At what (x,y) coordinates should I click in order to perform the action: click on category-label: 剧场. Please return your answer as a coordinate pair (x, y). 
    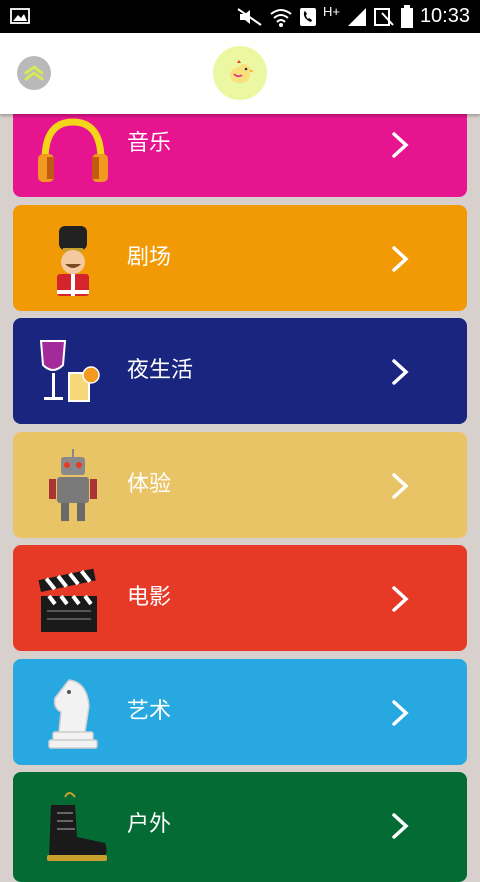
    Looking at the image, I should click on (149, 257).